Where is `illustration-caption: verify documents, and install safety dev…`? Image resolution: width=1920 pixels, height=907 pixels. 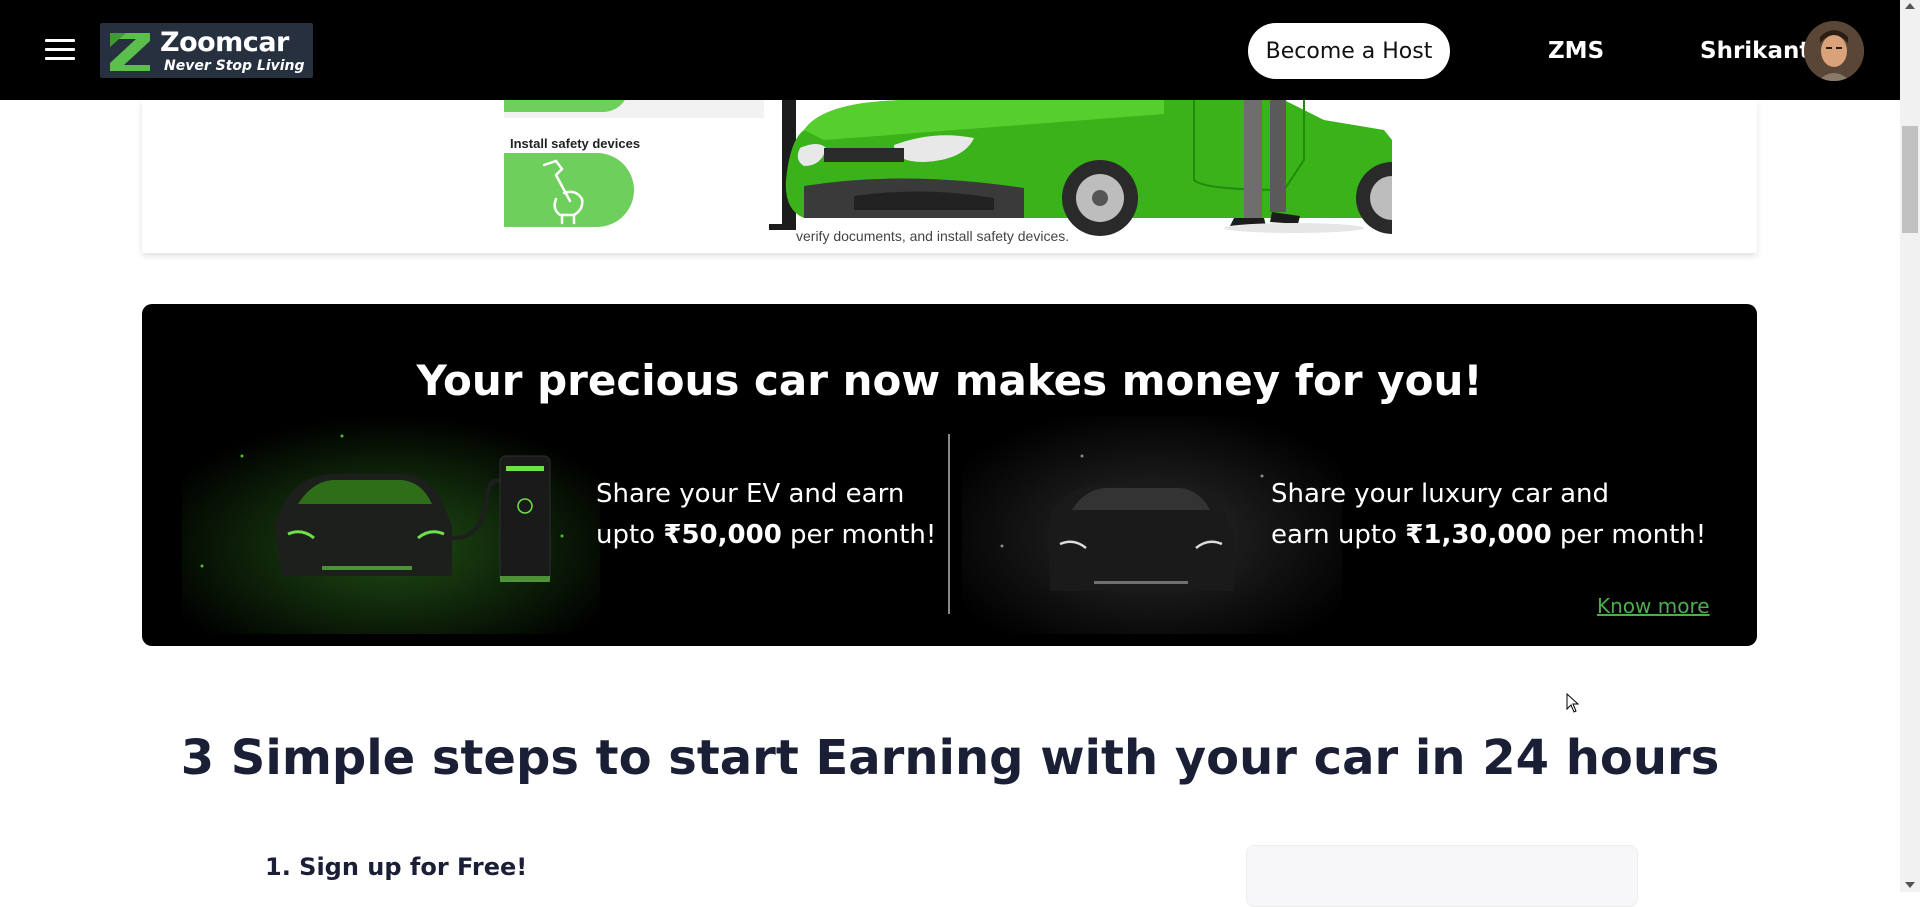
illustration-caption: verify documents, and install safety dev… is located at coordinates (933, 236).